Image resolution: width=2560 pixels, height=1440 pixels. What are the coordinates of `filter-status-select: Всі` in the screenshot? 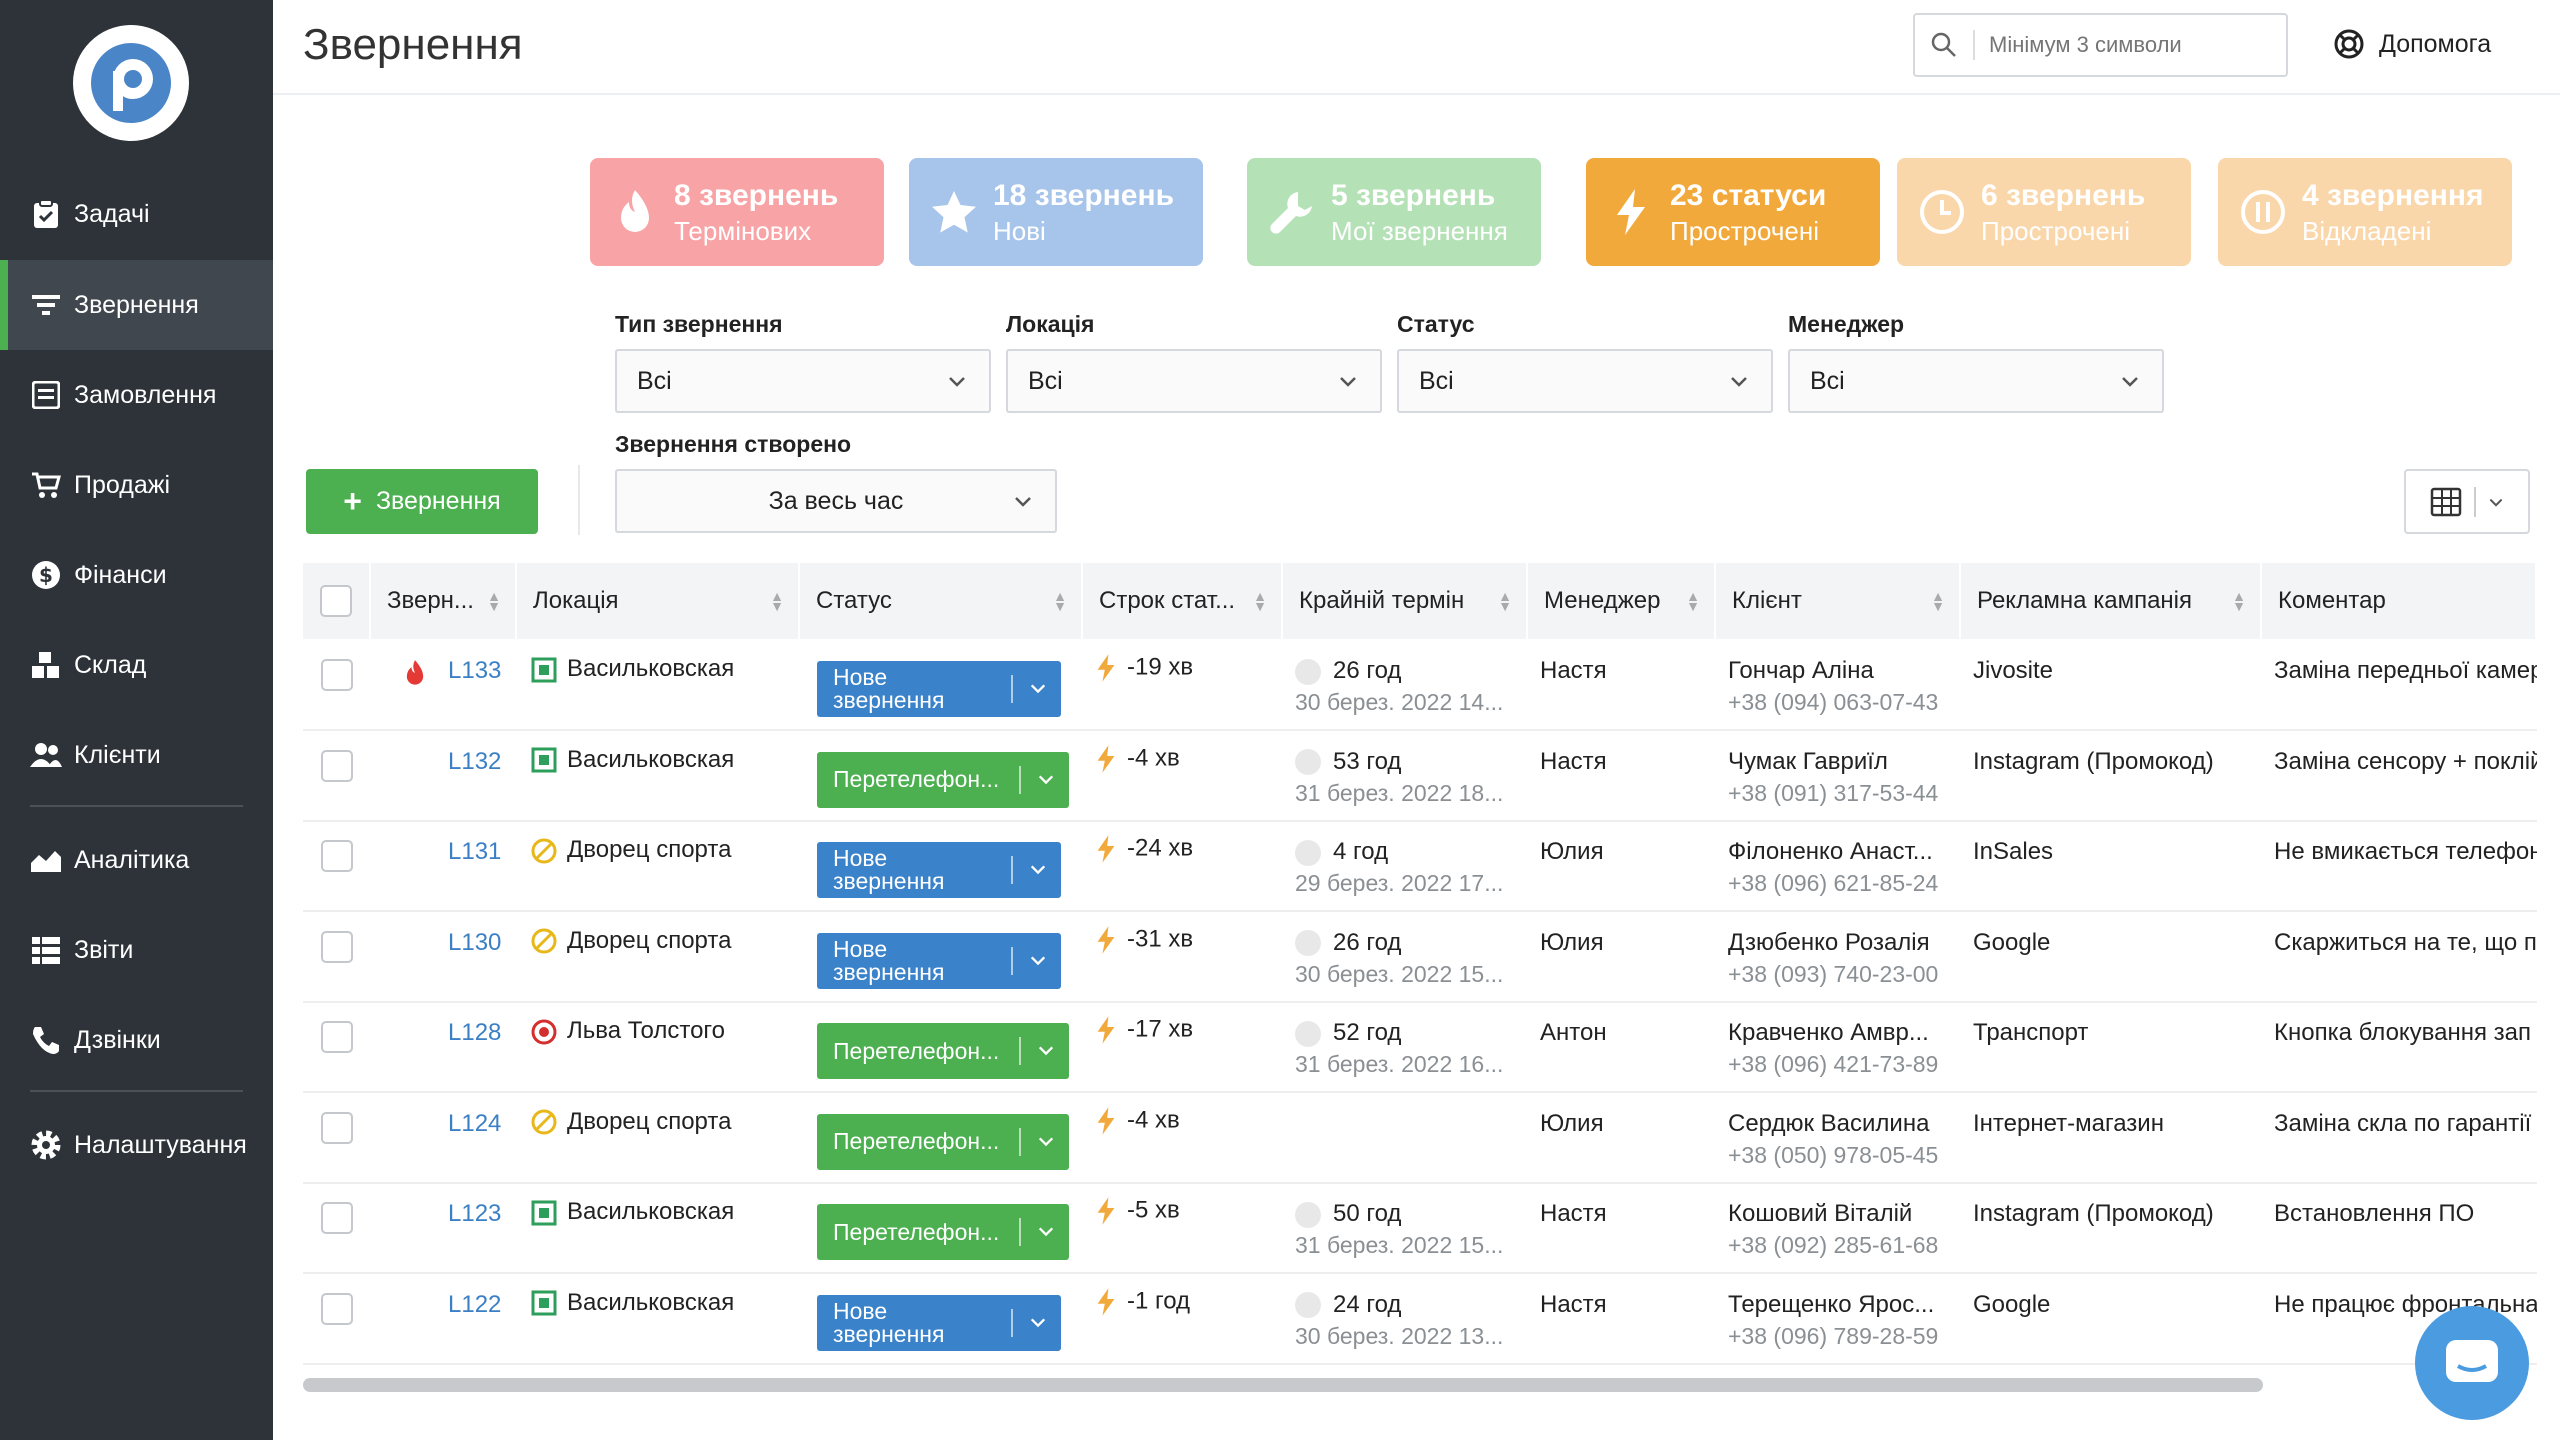 It's located at (1585, 381).